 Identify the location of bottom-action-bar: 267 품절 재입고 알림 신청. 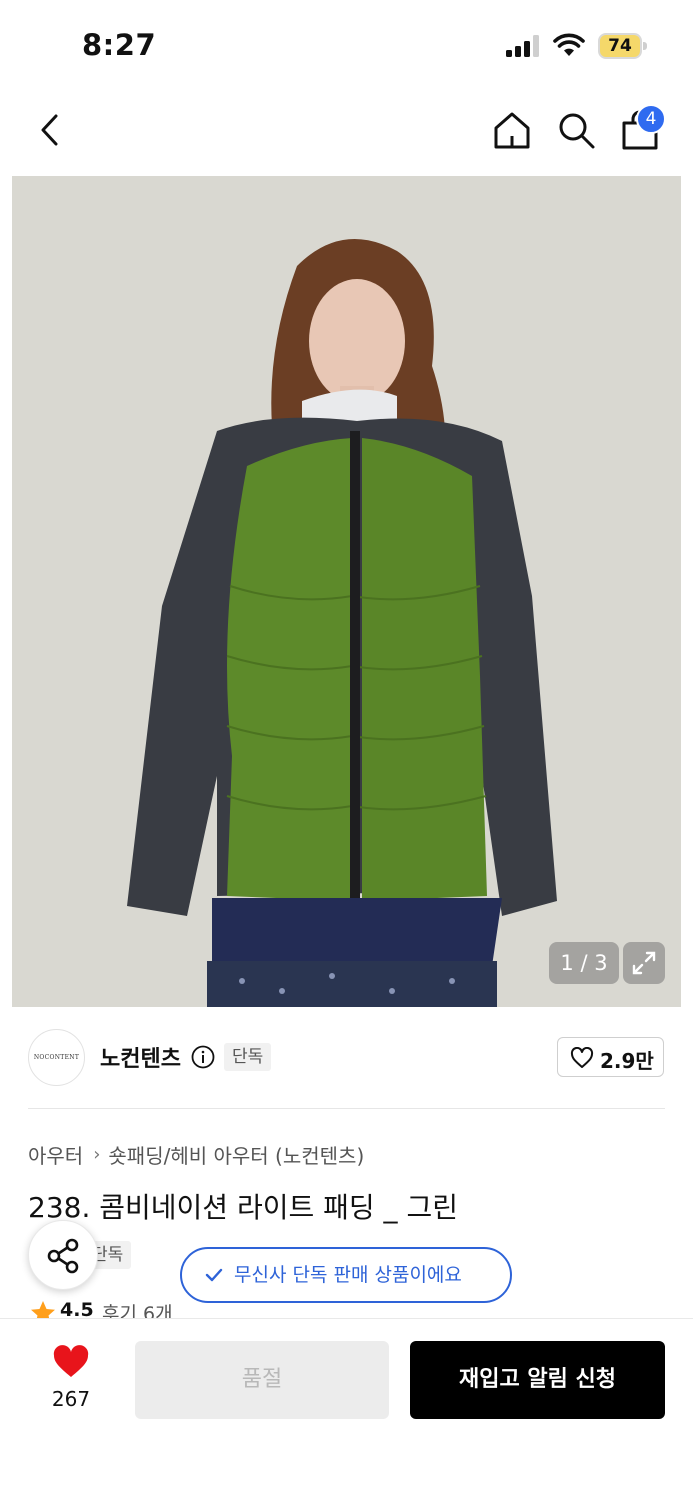
(346, 1409).